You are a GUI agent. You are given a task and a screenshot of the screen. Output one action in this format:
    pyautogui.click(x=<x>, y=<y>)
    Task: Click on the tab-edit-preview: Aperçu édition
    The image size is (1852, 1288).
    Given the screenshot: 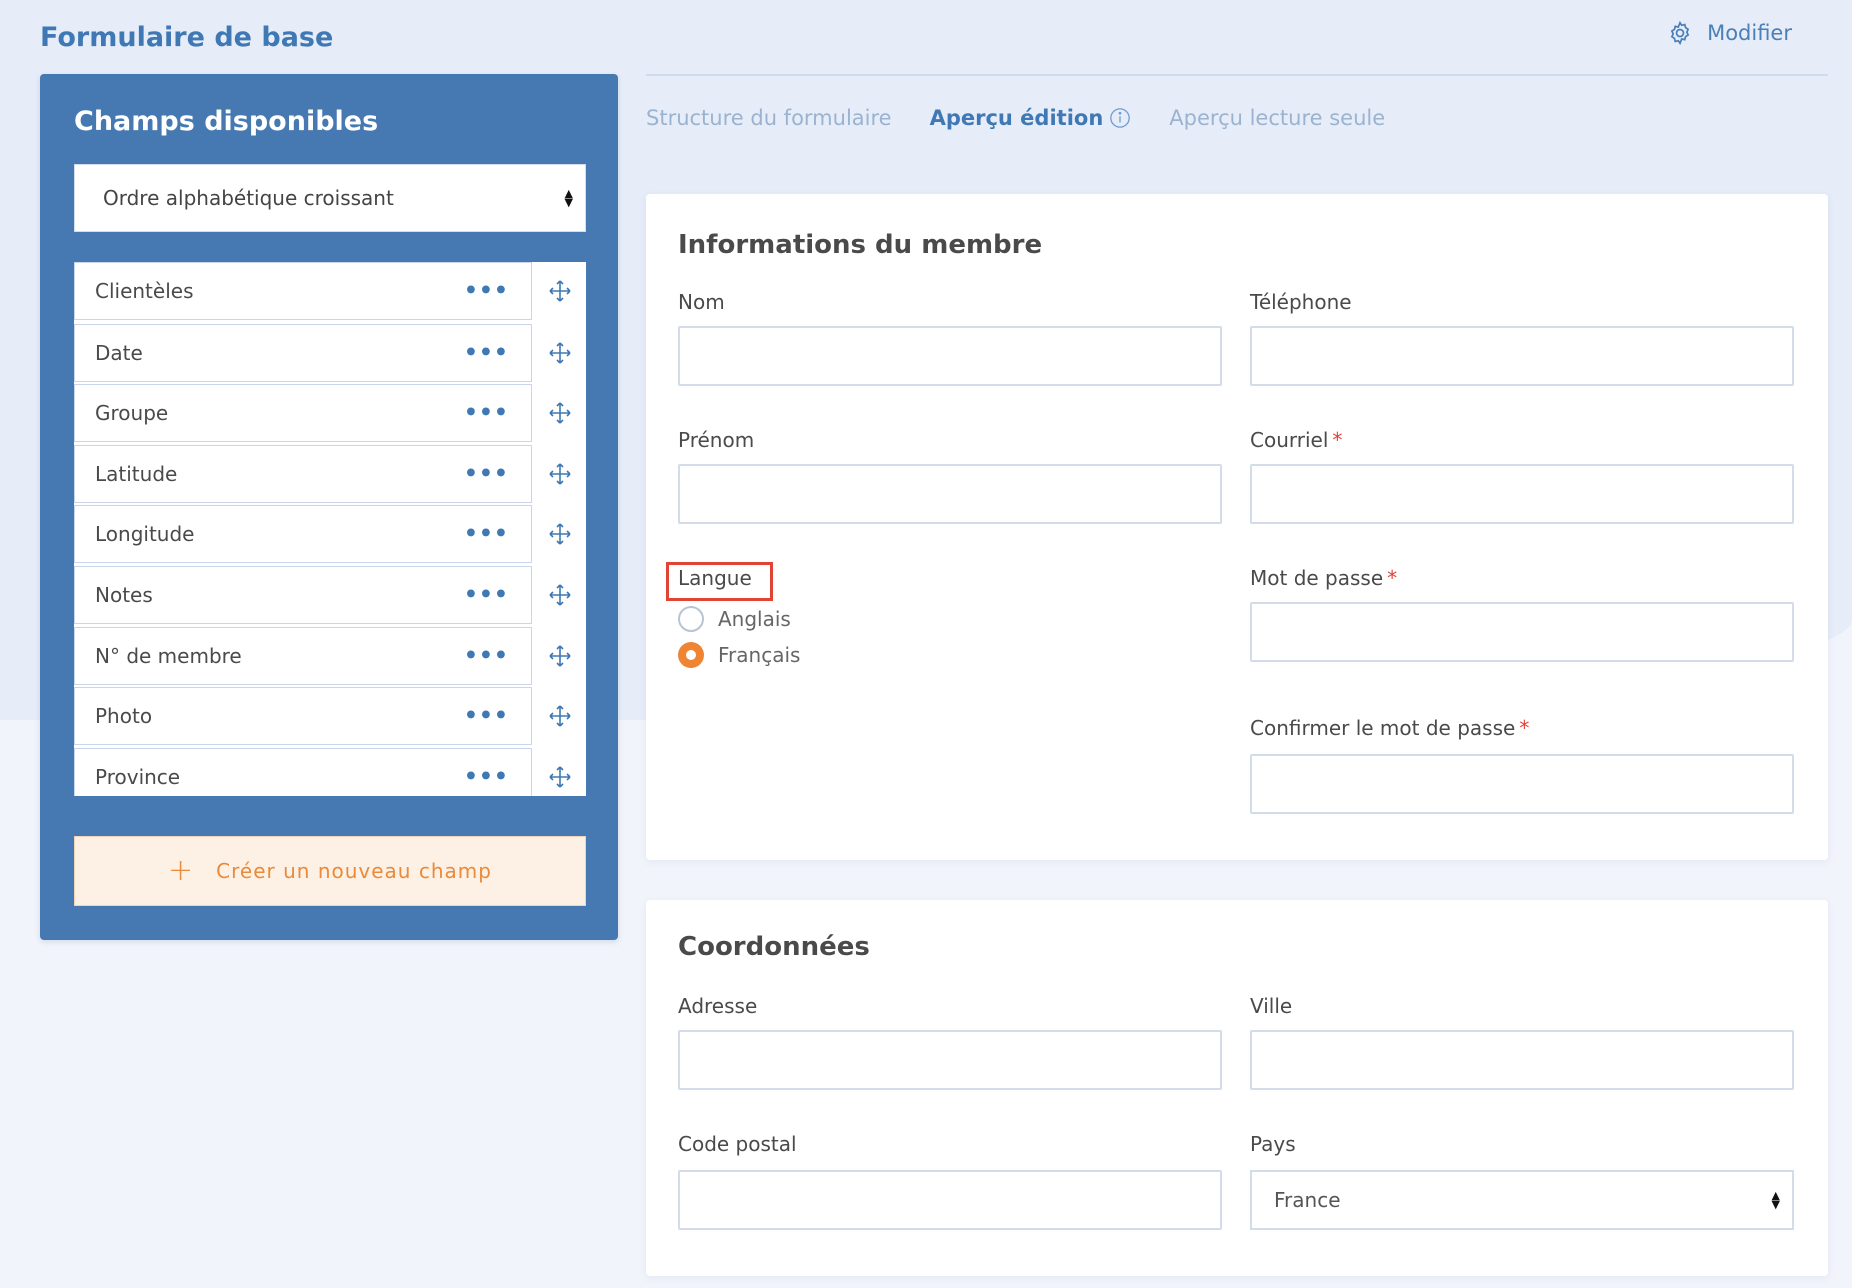 What is the action you would take?
    pyautogui.click(x=1031, y=118)
    